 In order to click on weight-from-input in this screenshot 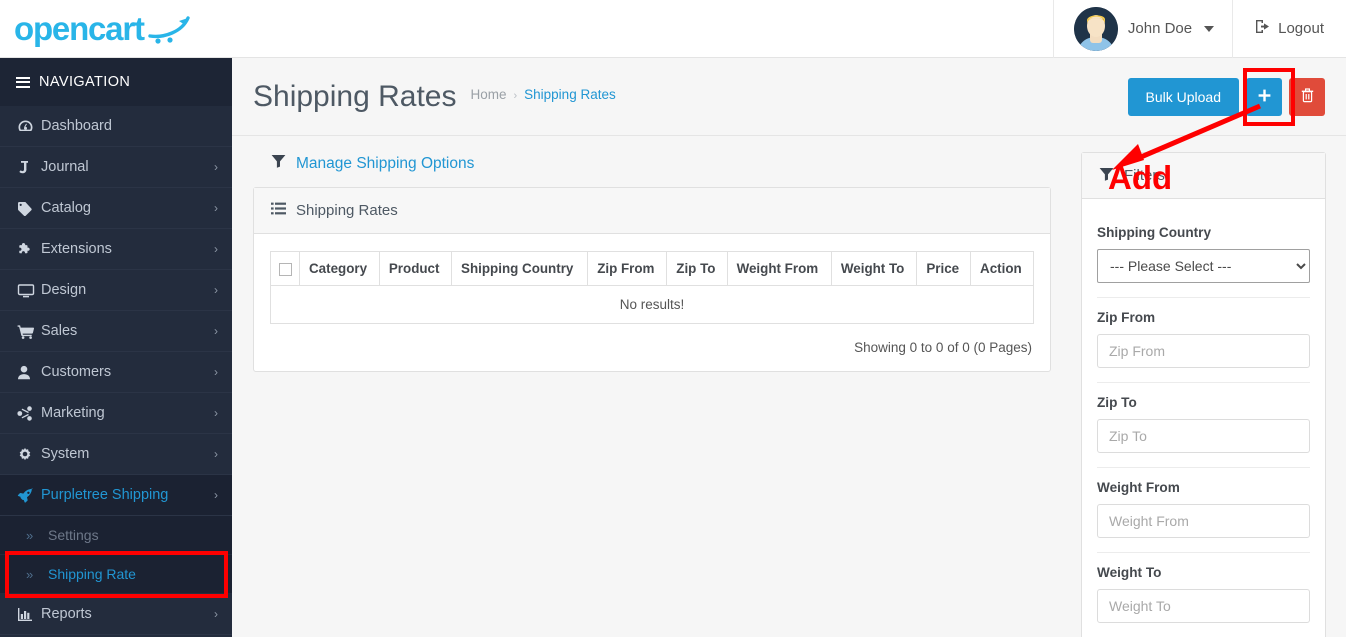, I will do `click(1203, 521)`.